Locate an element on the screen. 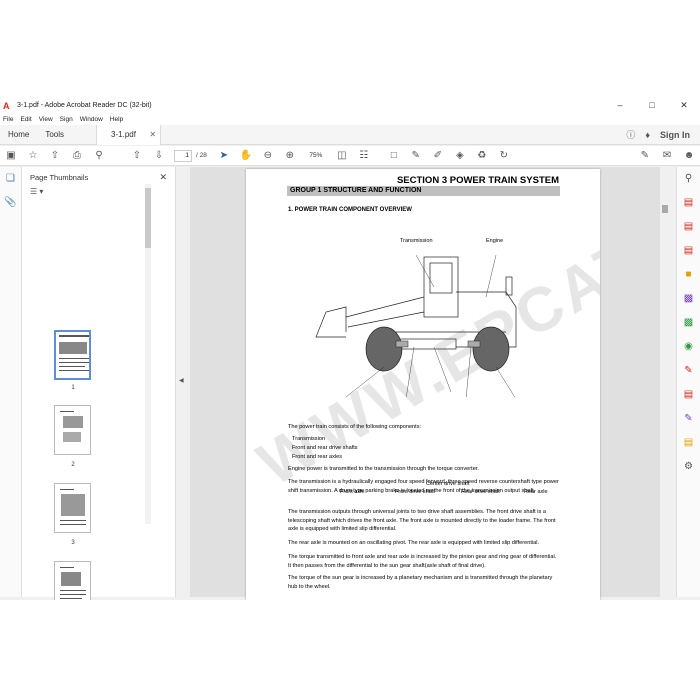  tab-bar: Home Tools 3-1.pdf ✕ ⓘ ♦ Sign In is located at coordinates (350, 134).